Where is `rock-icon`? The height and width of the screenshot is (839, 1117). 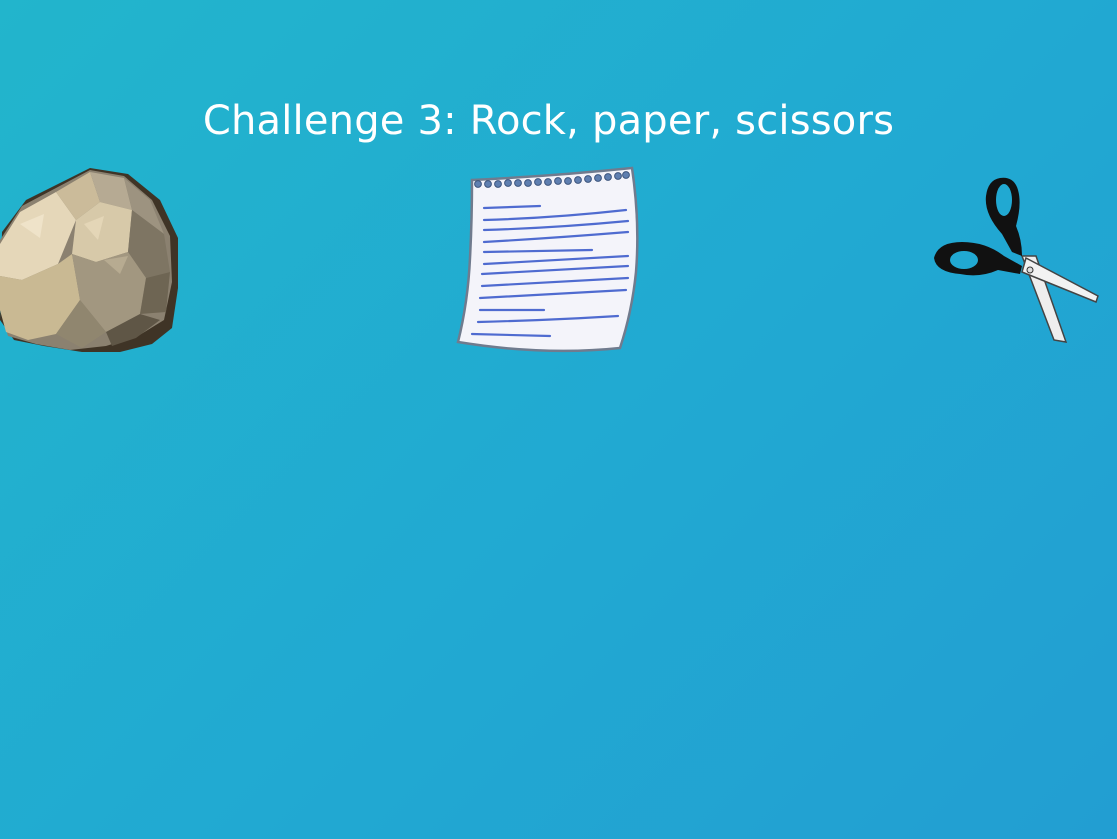
rock-icon is located at coordinates (89, 260).